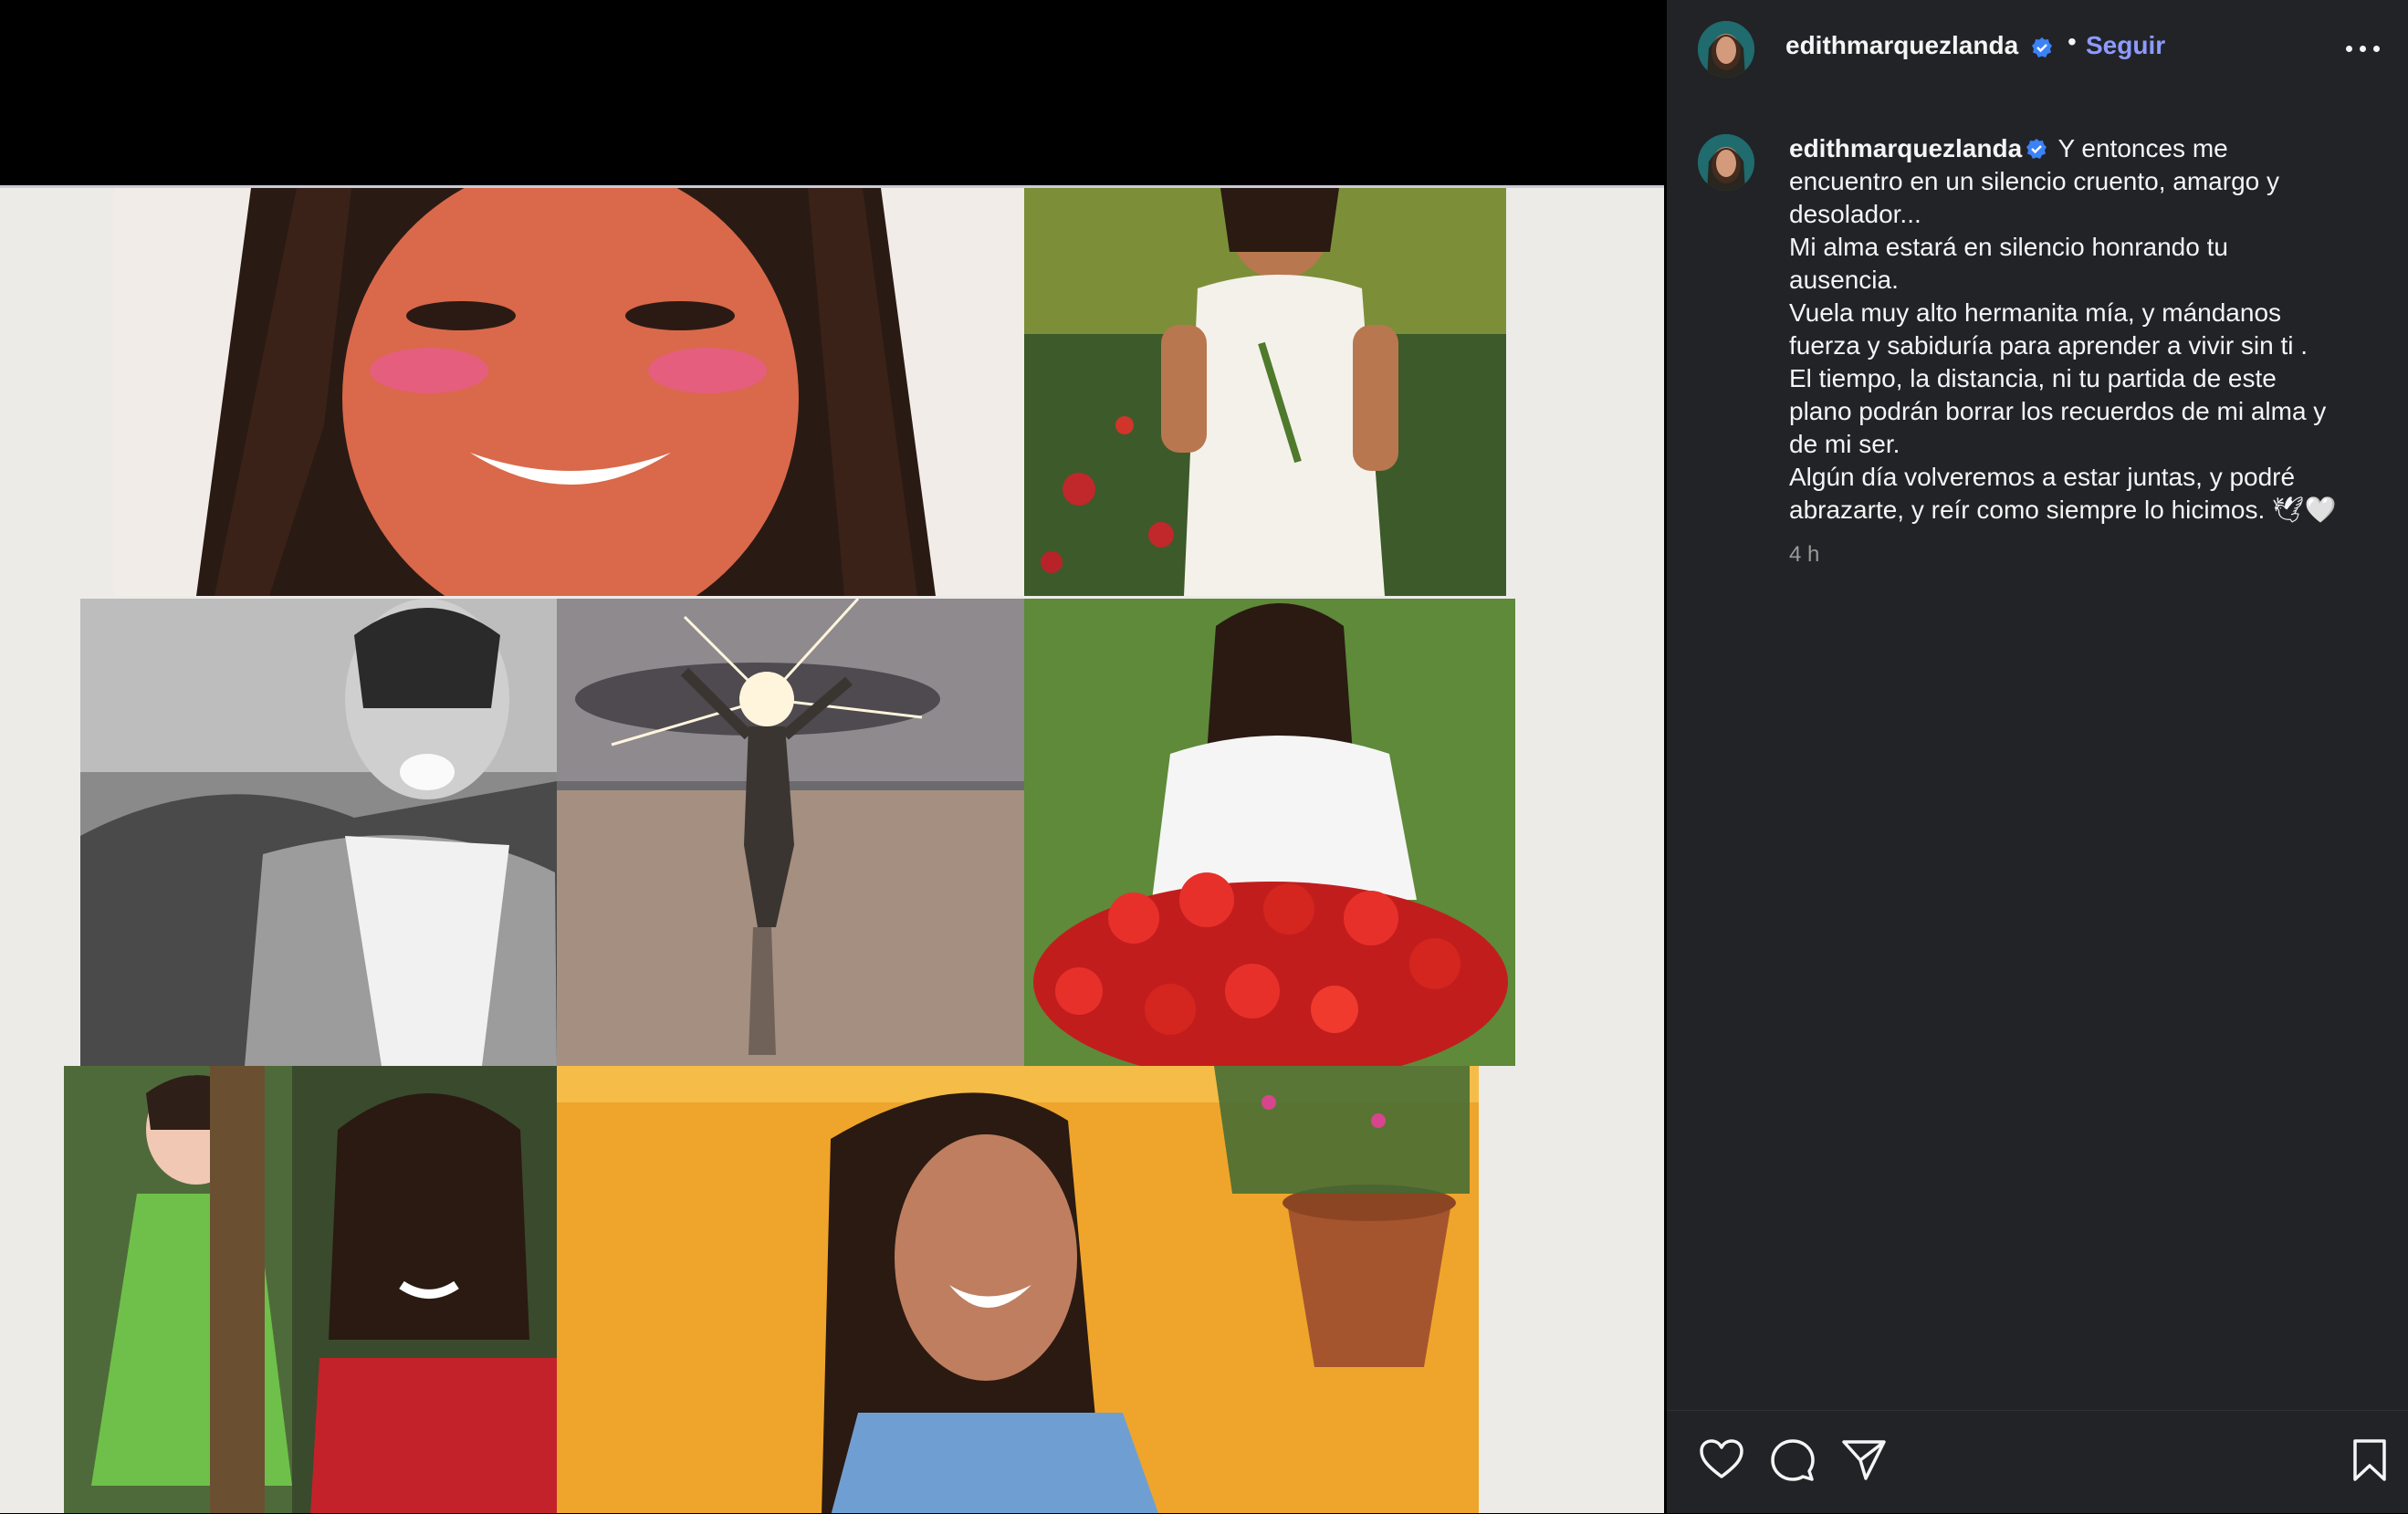  What do you see at coordinates (1793, 1460) in the screenshot?
I see `comment-icon` at bounding box center [1793, 1460].